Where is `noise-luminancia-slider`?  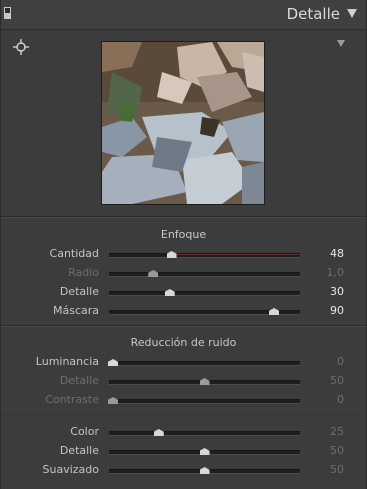 noise-luminancia-slider is located at coordinates (204, 363).